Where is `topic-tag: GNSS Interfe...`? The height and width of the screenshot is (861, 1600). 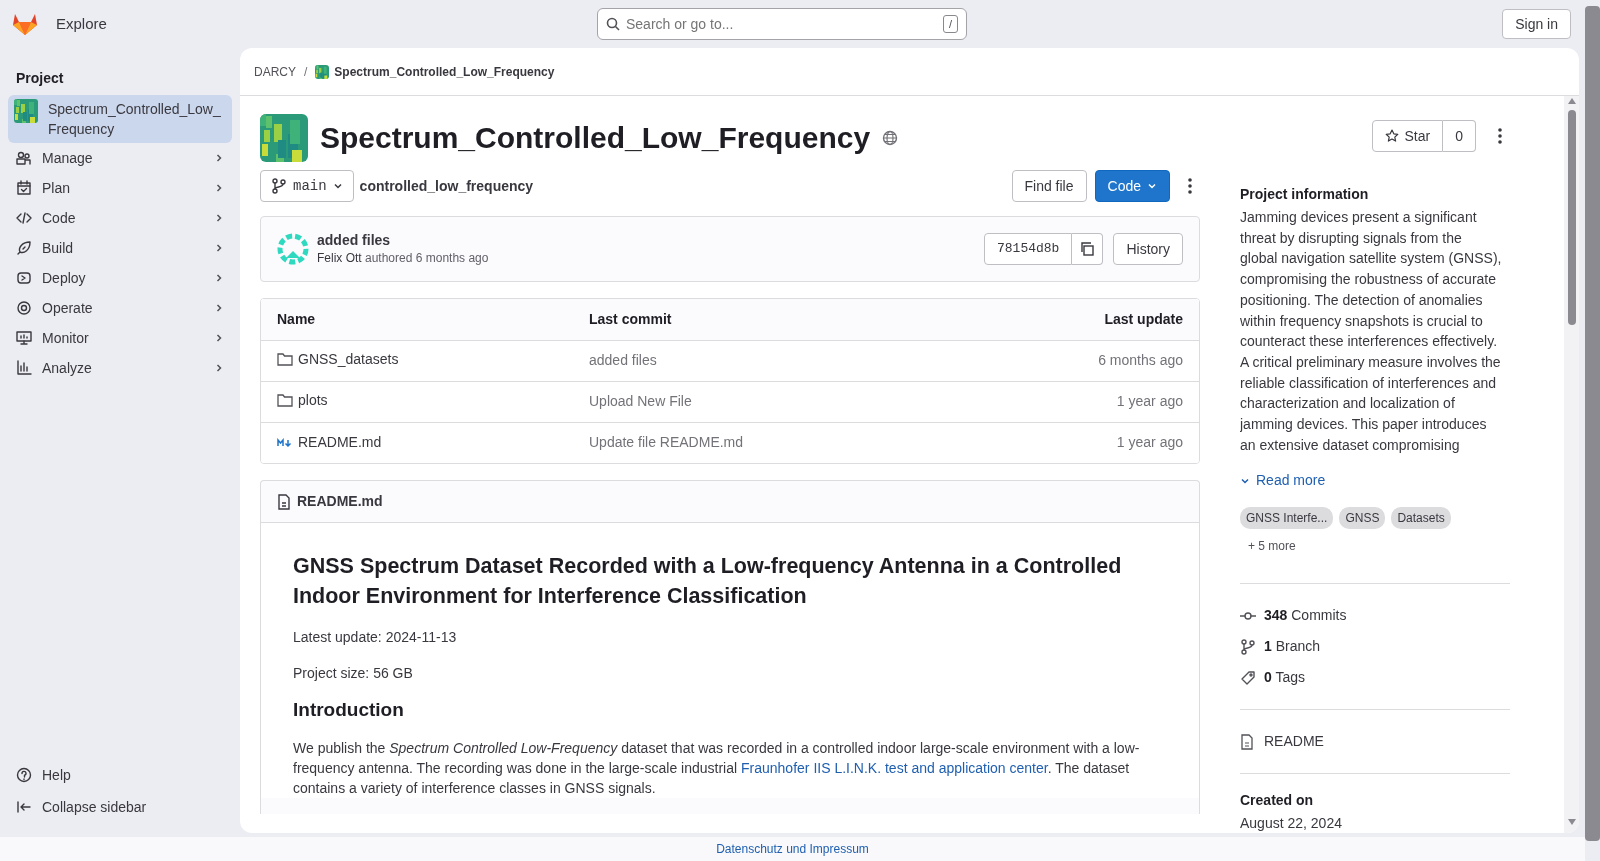 topic-tag: GNSS Interfe... is located at coordinates (1287, 518).